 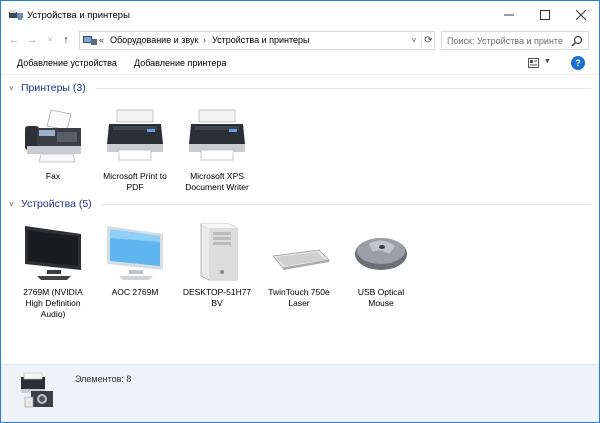 I want to click on device-tile-print-to-pdf: Microsoft Print to PDF, so click(x=135, y=148).